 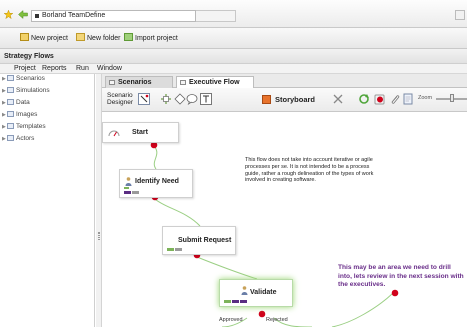 I want to click on new-project-label: New project, so click(x=49, y=38).